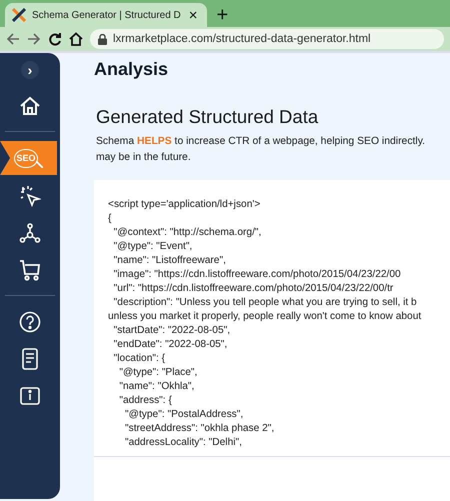  Describe the element at coordinates (184, 205) in the screenshot. I see `code-line: <script type='application/ld+json'>` at that location.